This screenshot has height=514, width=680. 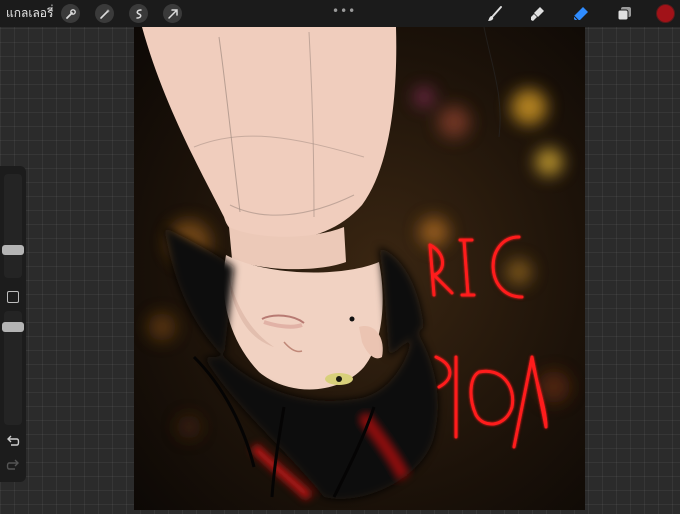 I want to click on modify-button, so click(x=13, y=297).